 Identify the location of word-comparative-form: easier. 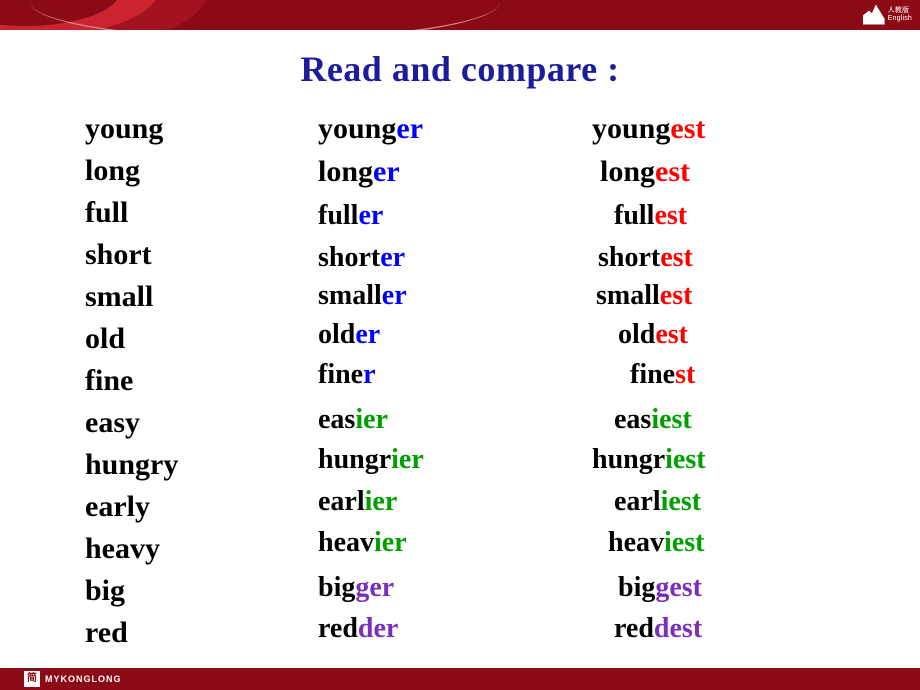
(353, 420).